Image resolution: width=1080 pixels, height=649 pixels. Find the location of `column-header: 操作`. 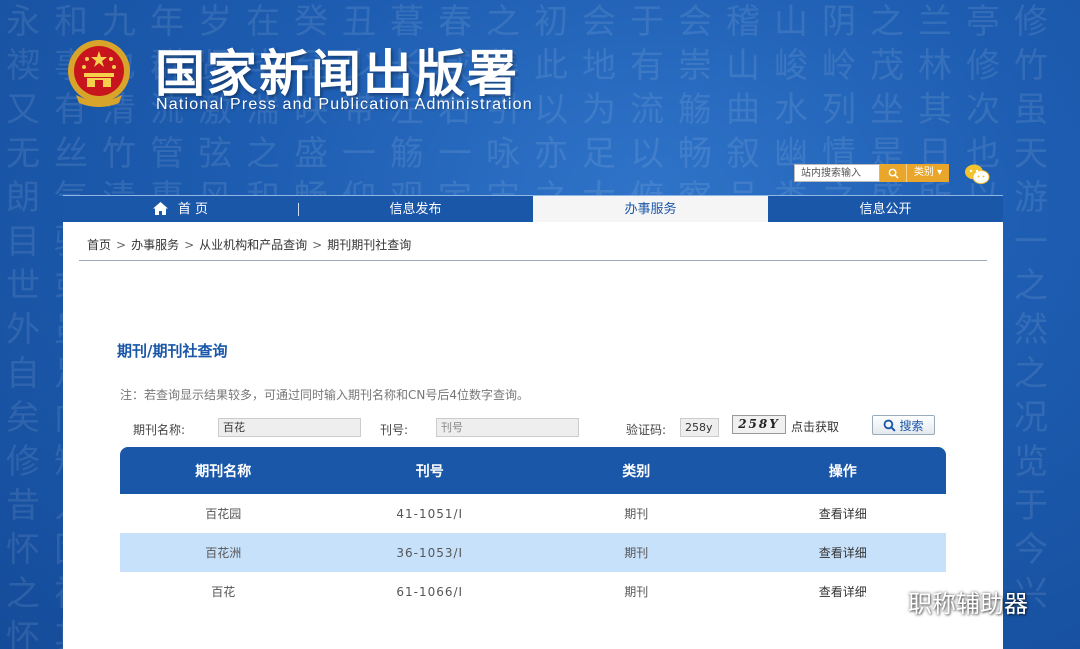

column-header: 操作 is located at coordinates (842, 471).